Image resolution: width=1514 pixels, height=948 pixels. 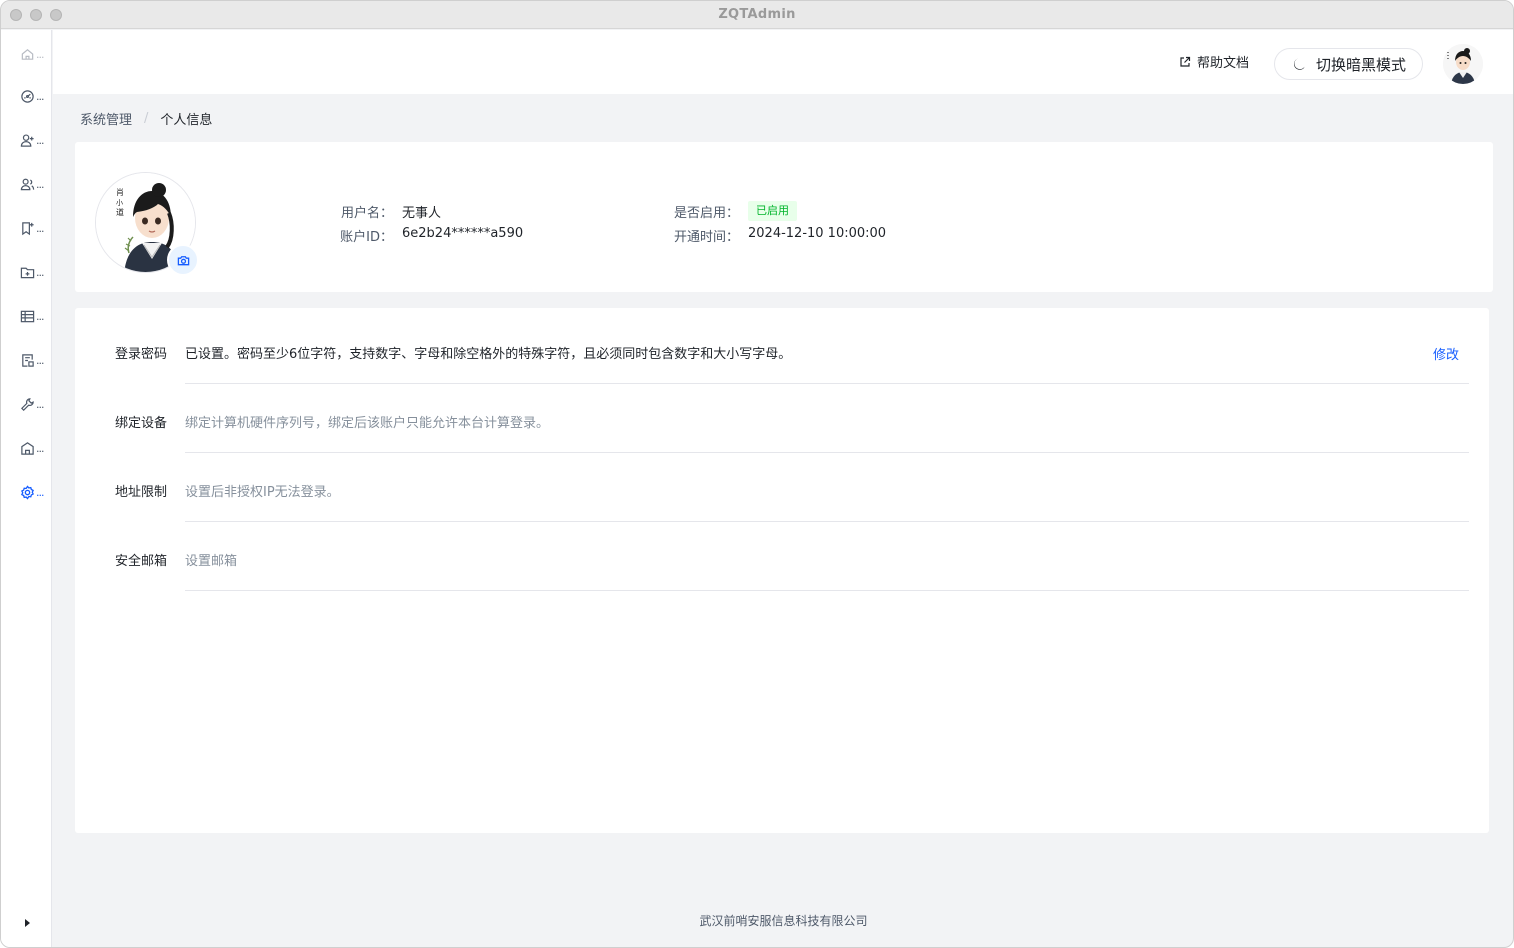 I want to click on tool-icon, so click(x=27, y=404).